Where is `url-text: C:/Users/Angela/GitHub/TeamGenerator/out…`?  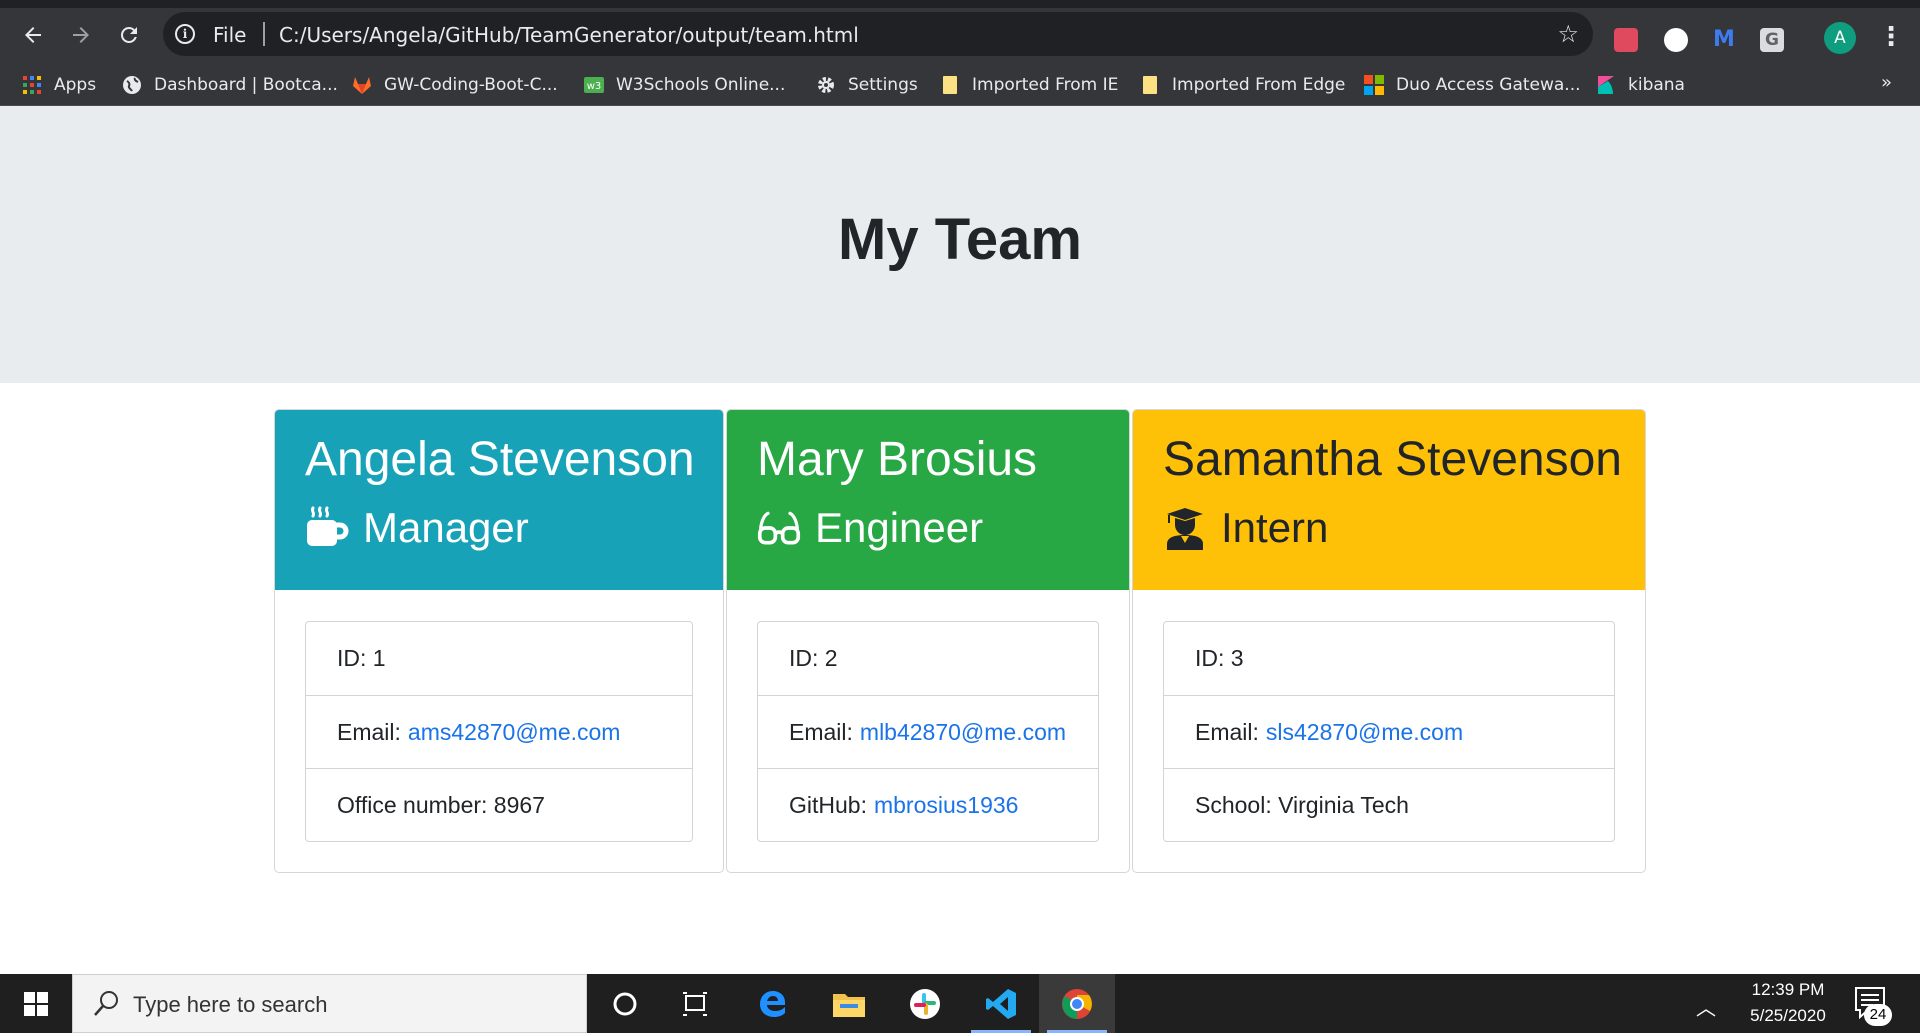
url-text: C:/Users/Angela/GitHub/TeamGenerator/out… is located at coordinates (569, 35).